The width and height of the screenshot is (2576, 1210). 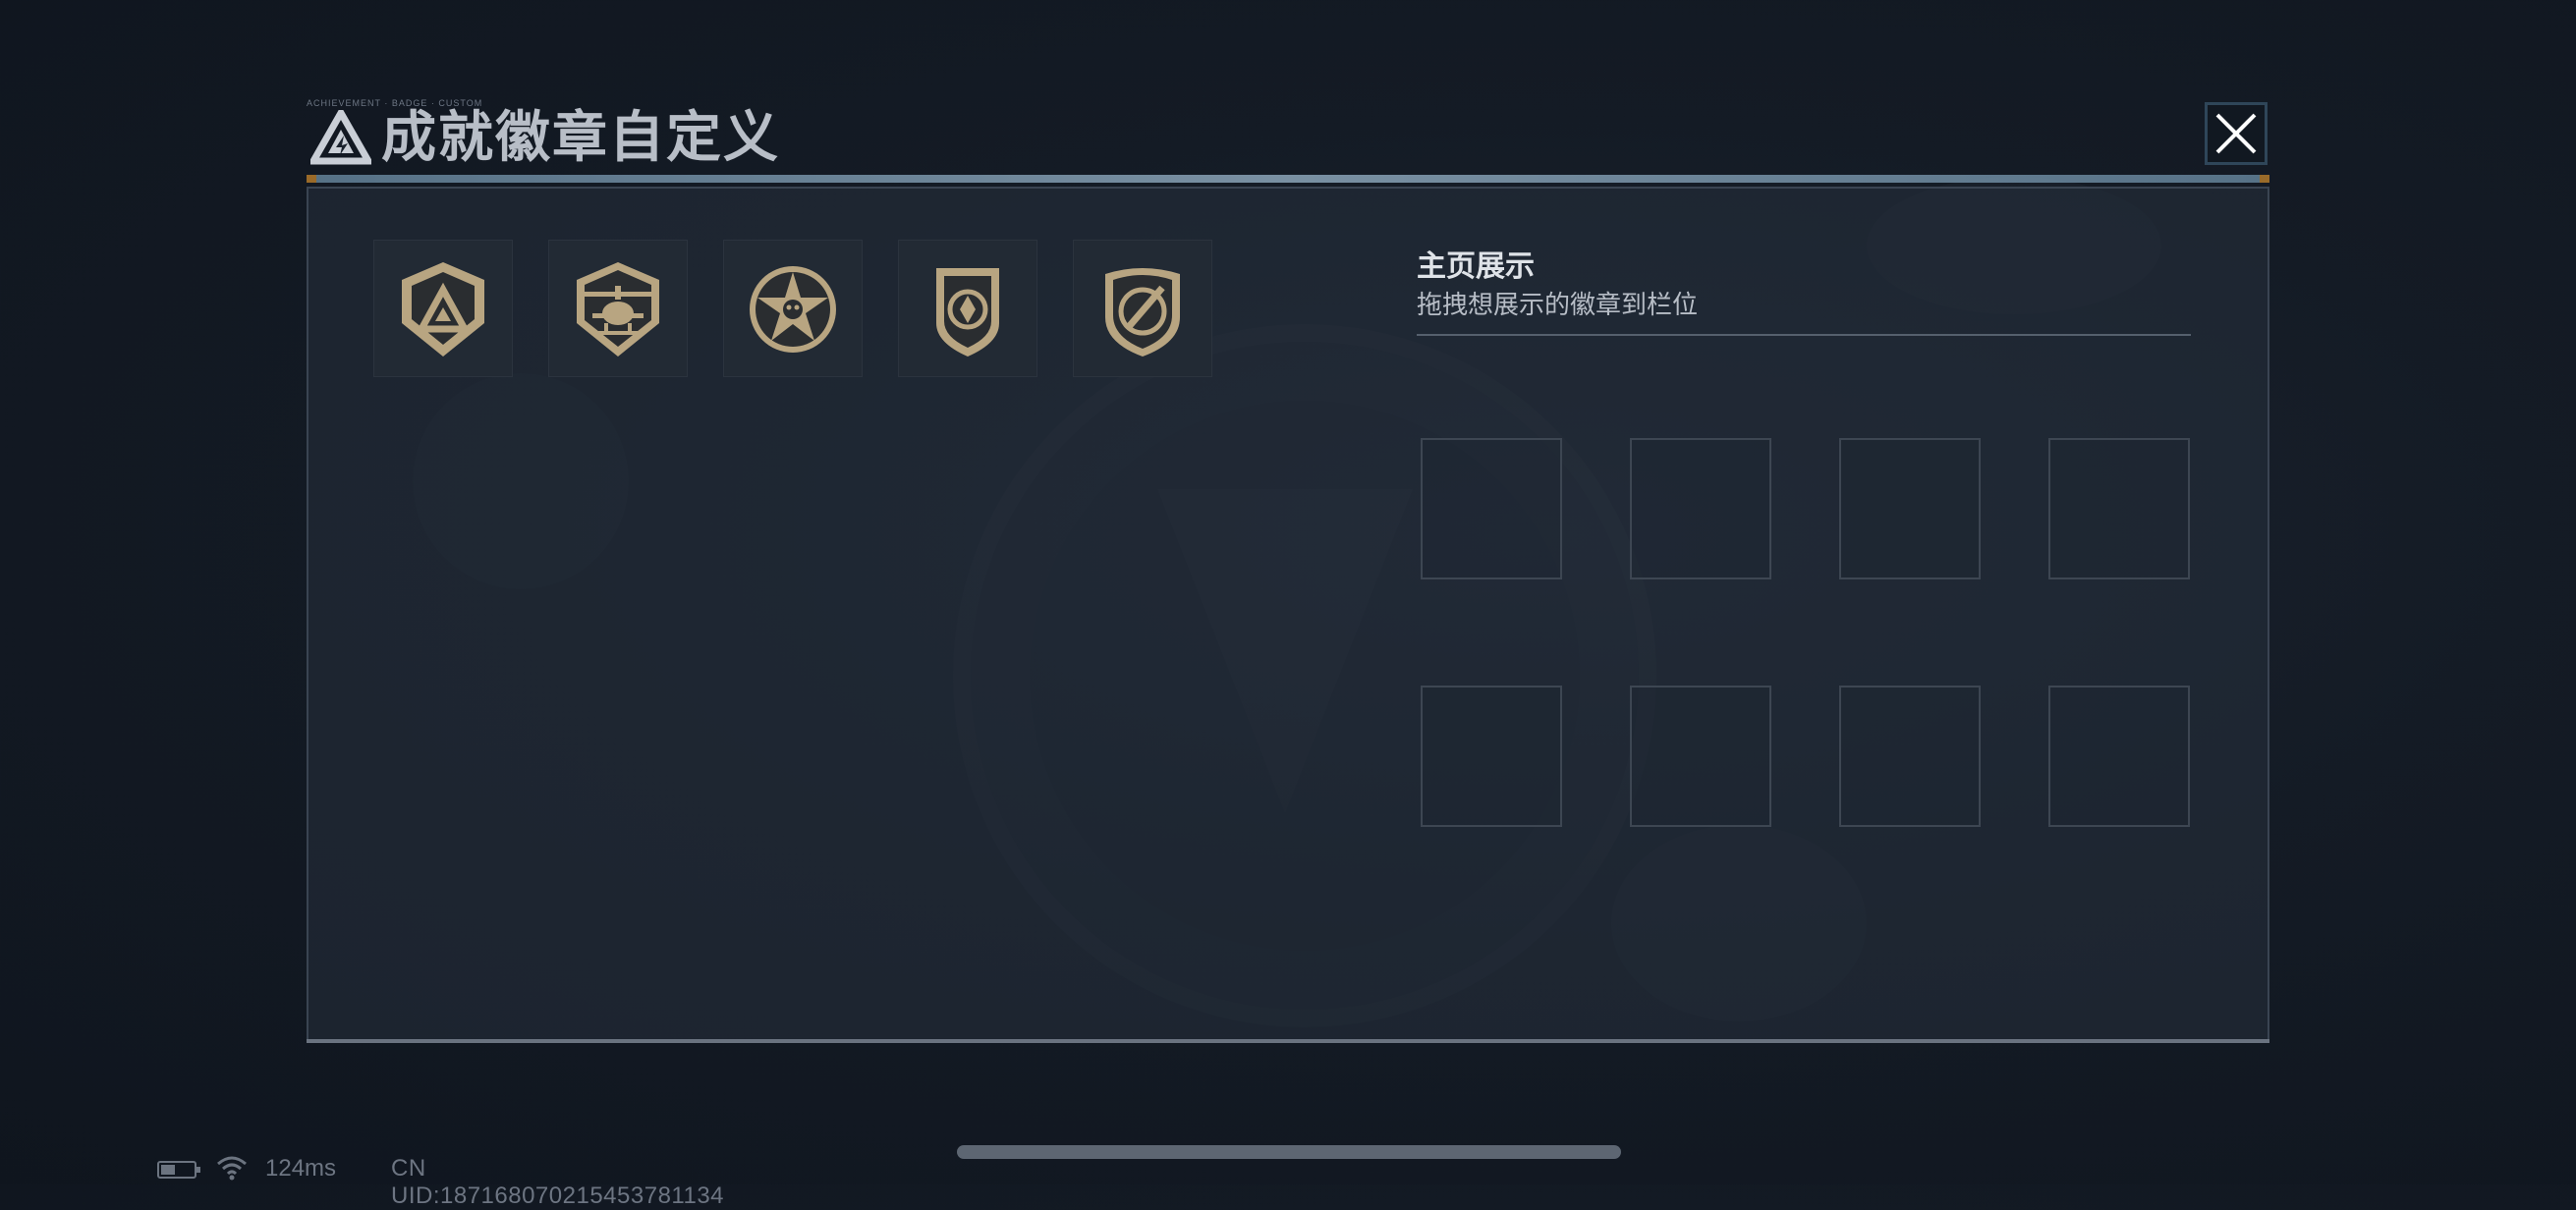 I want to click on user-uid: CN UID:187168070215453781134, so click(x=558, y=1182).